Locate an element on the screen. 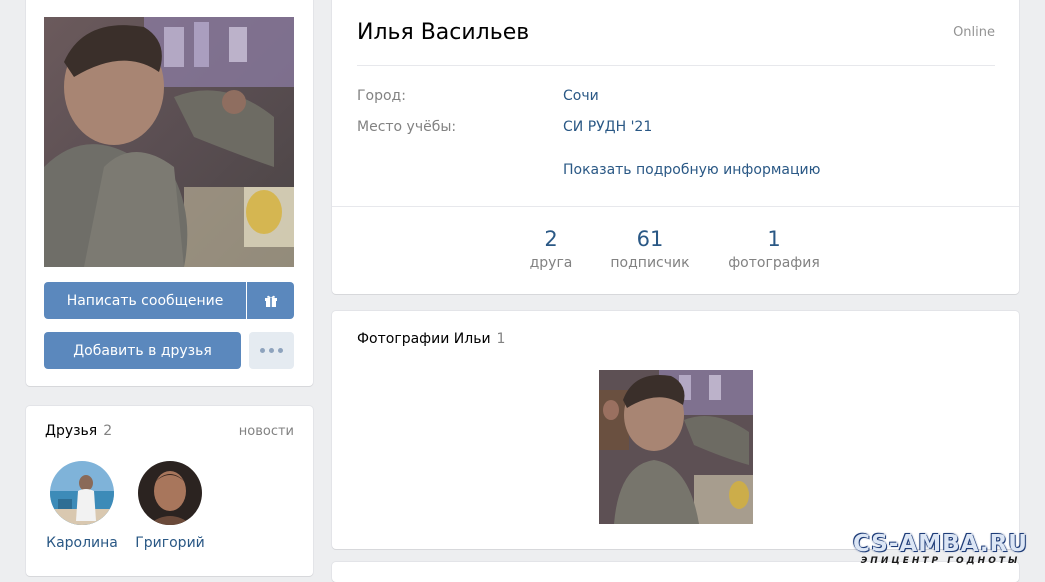 The width and height of the screenshot is (1045, 582). send-message-button: Написать сообщение is located at coordinates (145, 300).